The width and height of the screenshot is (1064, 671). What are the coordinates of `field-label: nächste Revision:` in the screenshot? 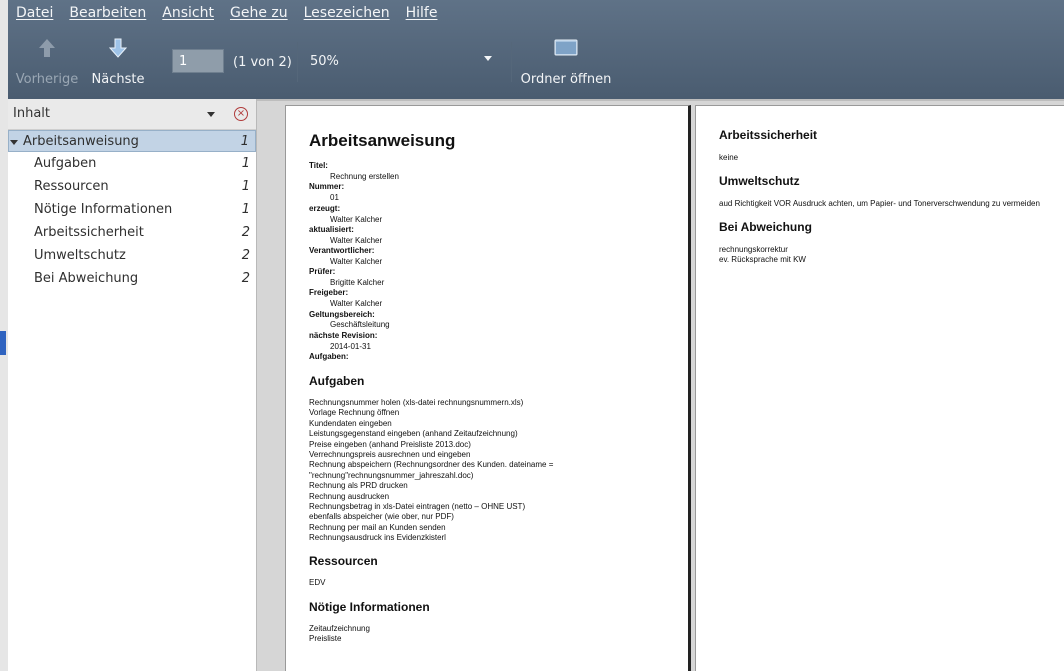 It's located at (343, 335).